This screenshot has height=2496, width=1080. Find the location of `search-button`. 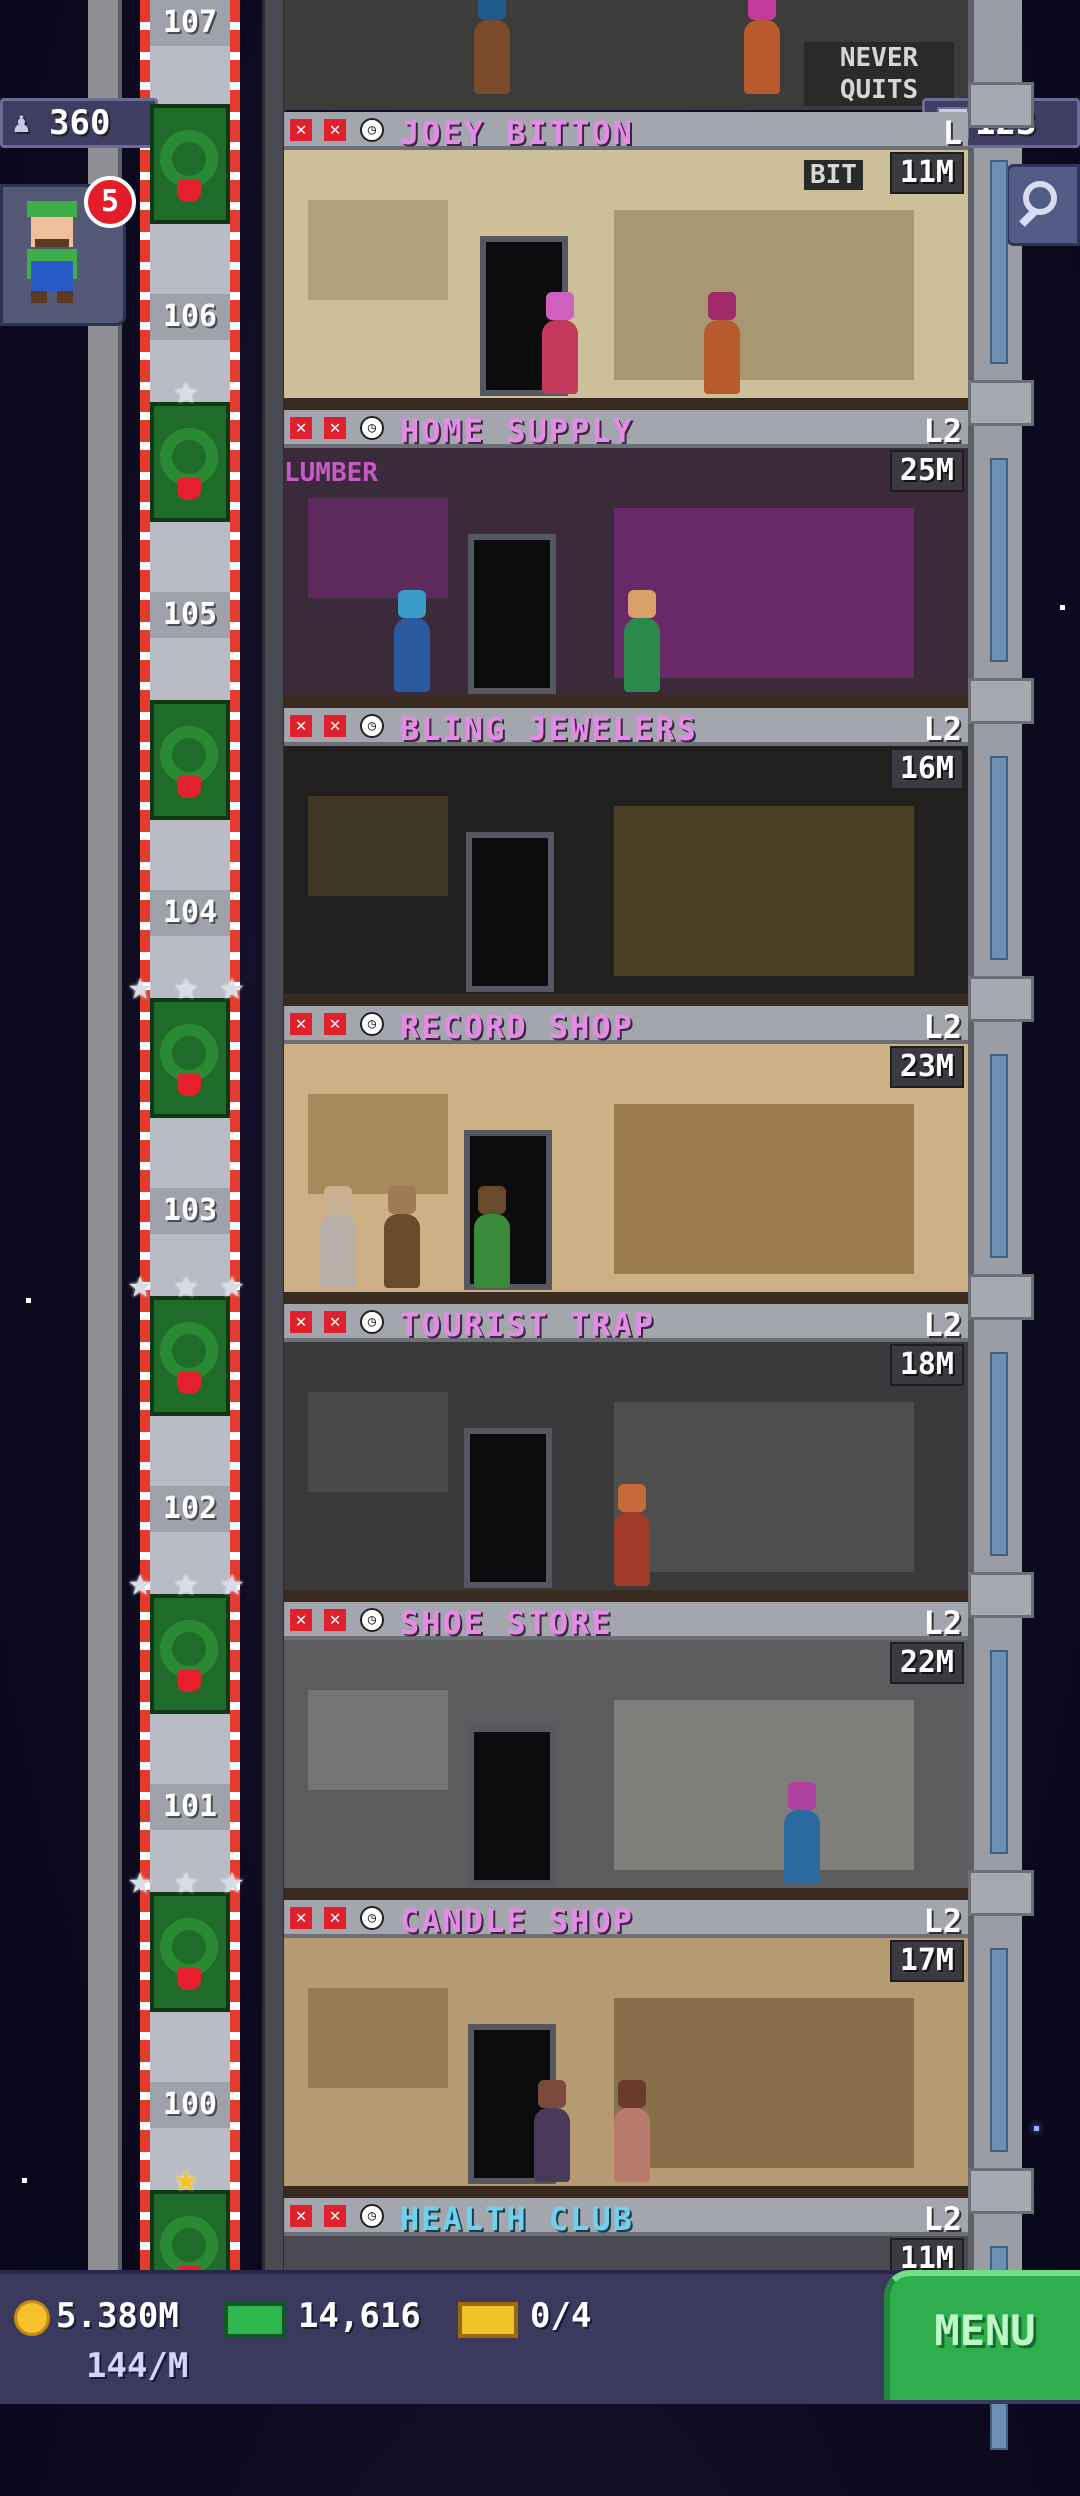

search-button is located at coordinates (1043, 205).